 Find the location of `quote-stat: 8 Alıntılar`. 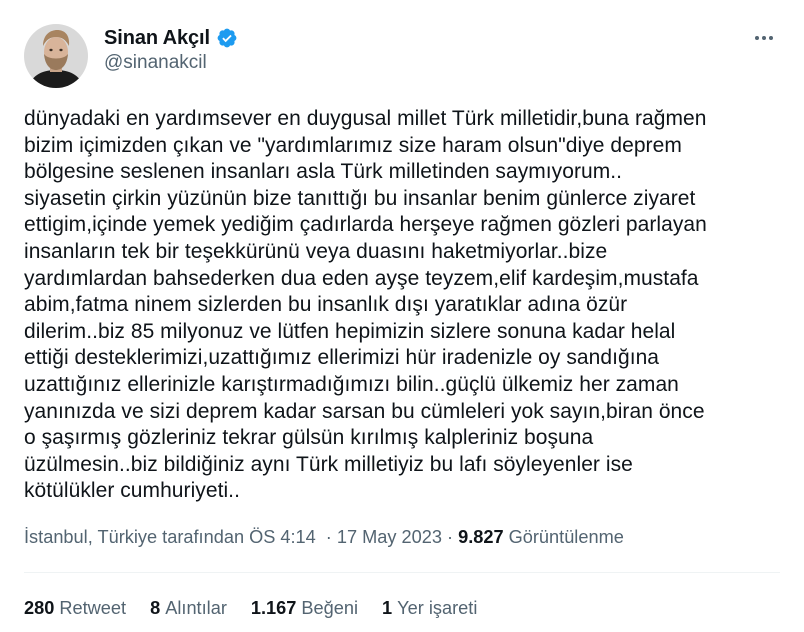

quote-stat: 8 Alıntılar is located at coordinates (188, 608).